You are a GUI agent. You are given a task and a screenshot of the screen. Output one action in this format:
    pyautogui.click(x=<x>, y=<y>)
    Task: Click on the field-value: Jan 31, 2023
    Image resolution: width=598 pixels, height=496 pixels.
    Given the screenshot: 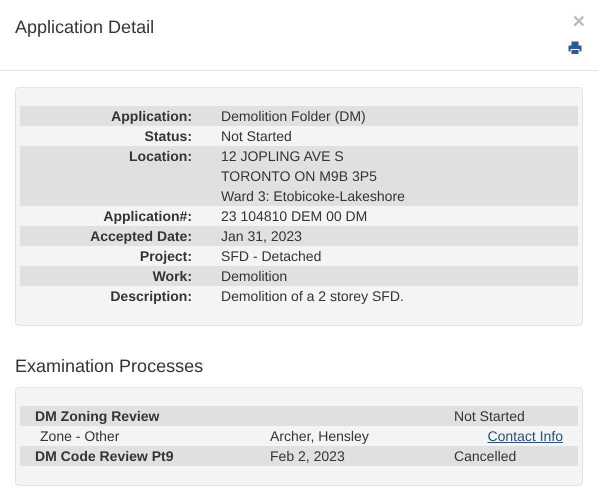 What is the action you would take?
    pyautogui.click(x=261, y=236)
    